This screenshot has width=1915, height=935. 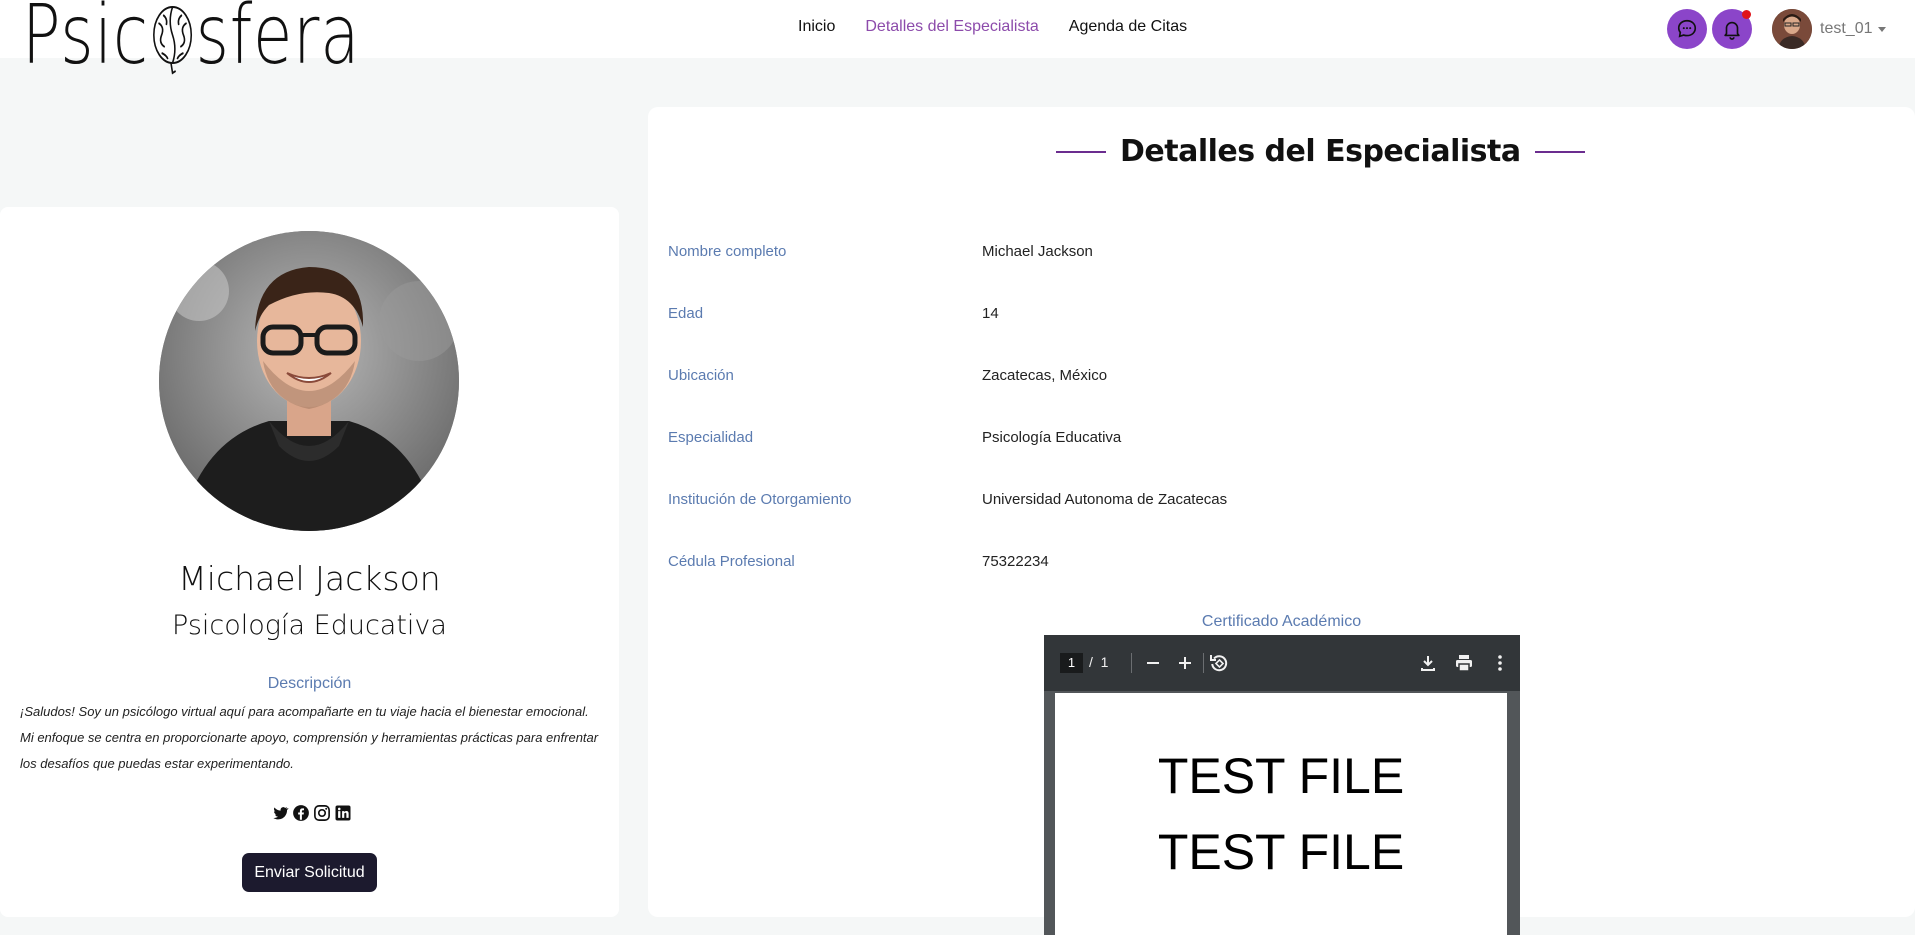 I want to click on rotate-icon, so click(x=1219, y=663).